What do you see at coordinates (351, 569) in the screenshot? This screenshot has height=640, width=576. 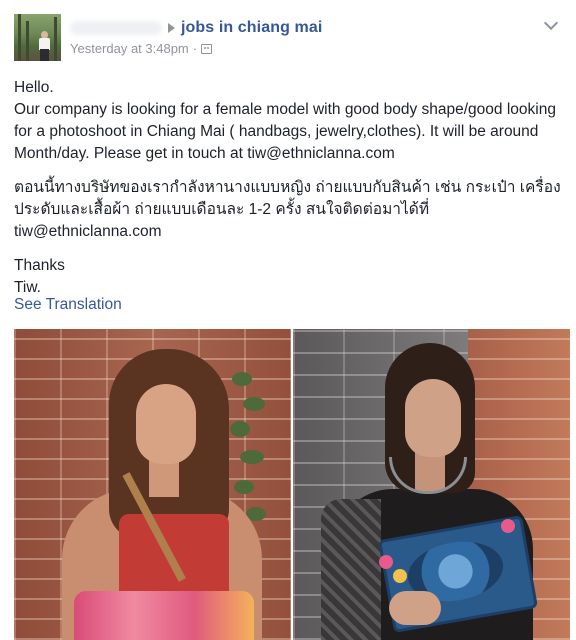 I see `model-cardigan` at bounding box center [351, 569].